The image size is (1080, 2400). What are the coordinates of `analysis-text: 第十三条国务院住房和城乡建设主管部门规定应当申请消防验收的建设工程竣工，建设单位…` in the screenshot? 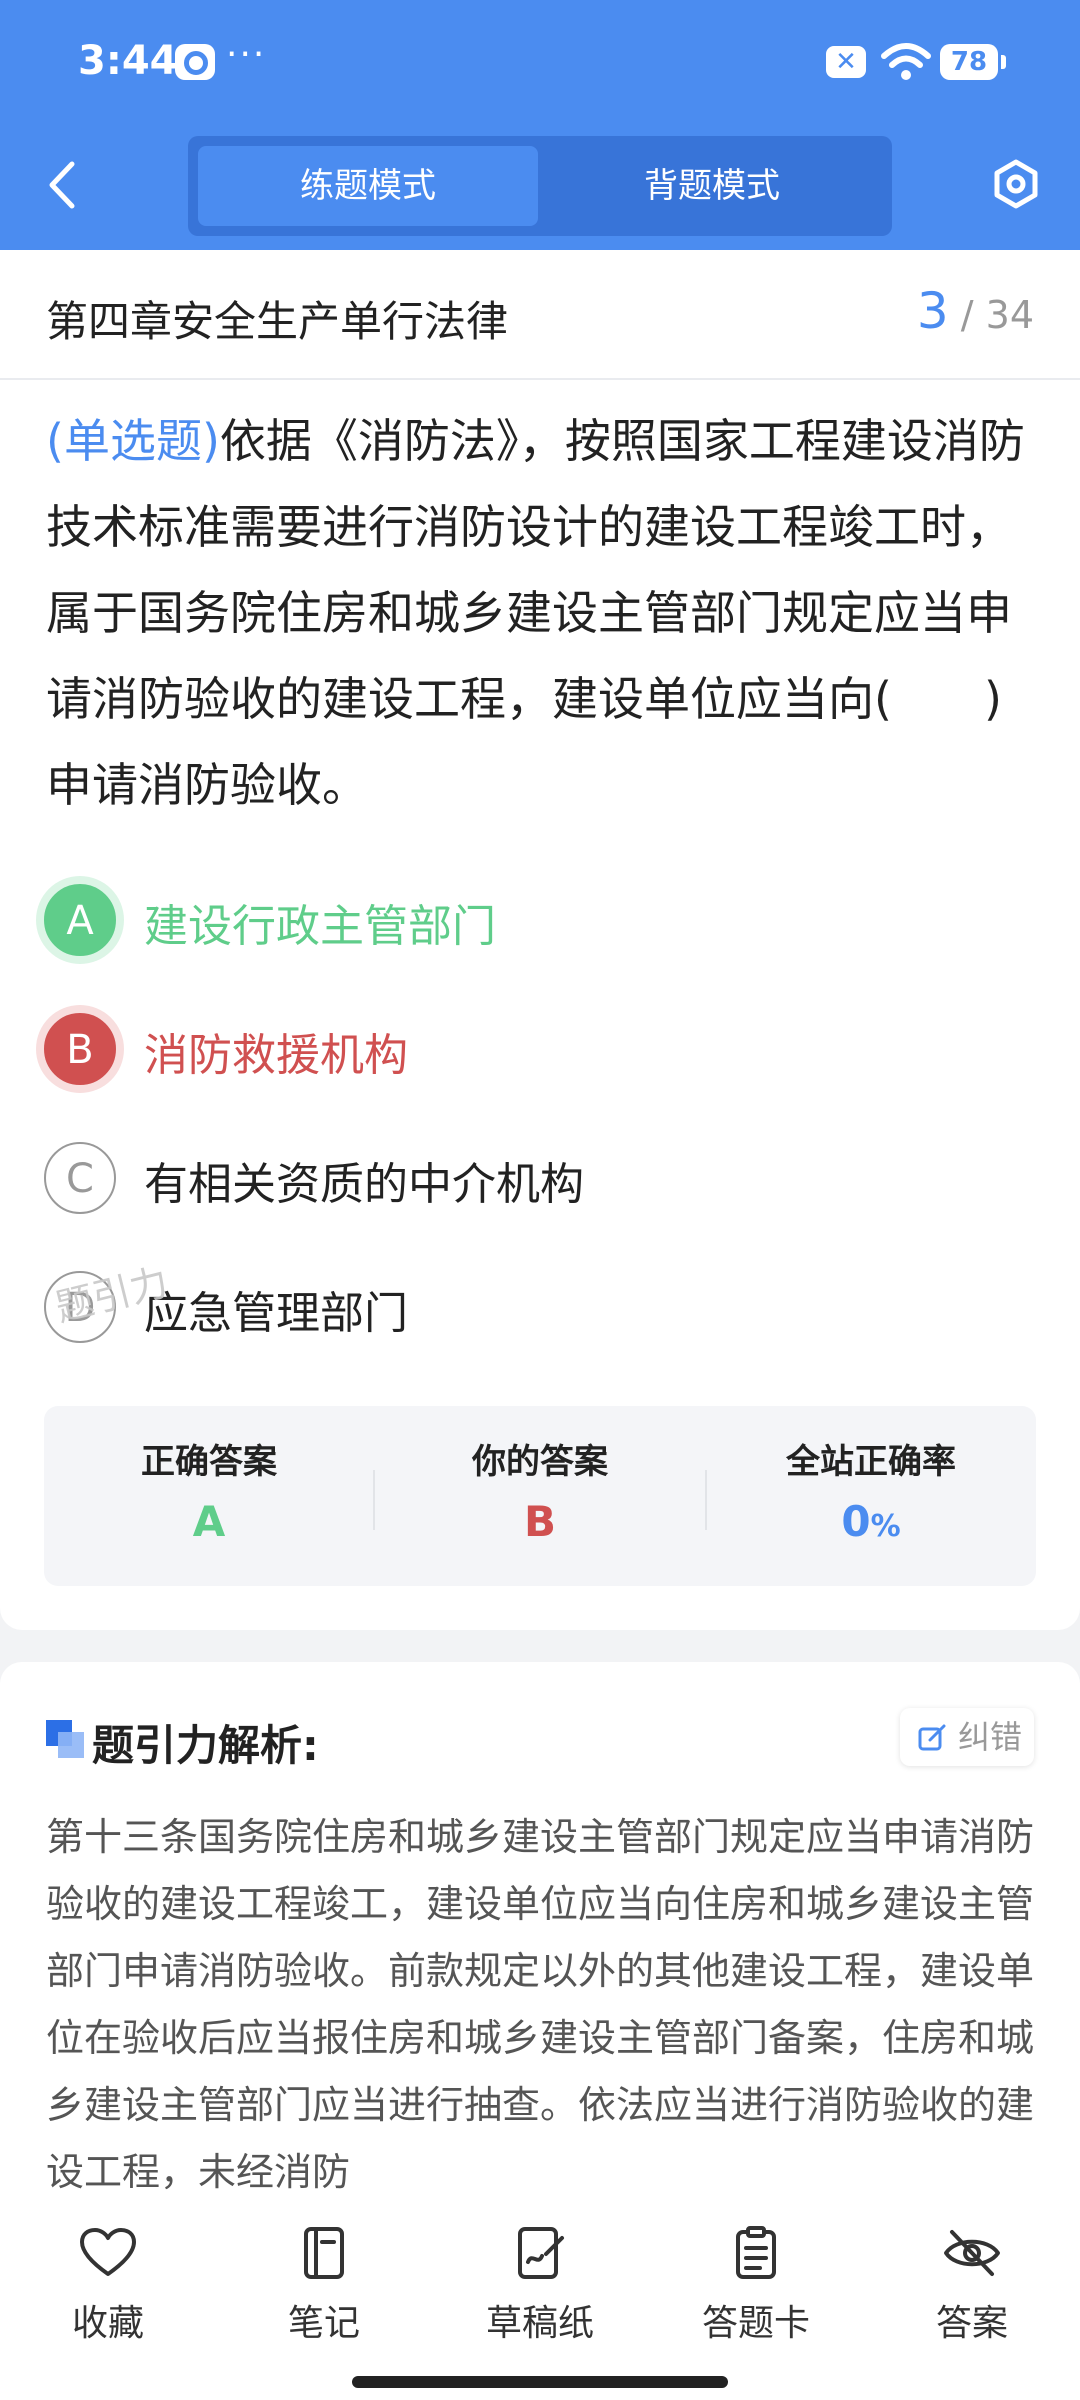 It's located at (540, 2004).